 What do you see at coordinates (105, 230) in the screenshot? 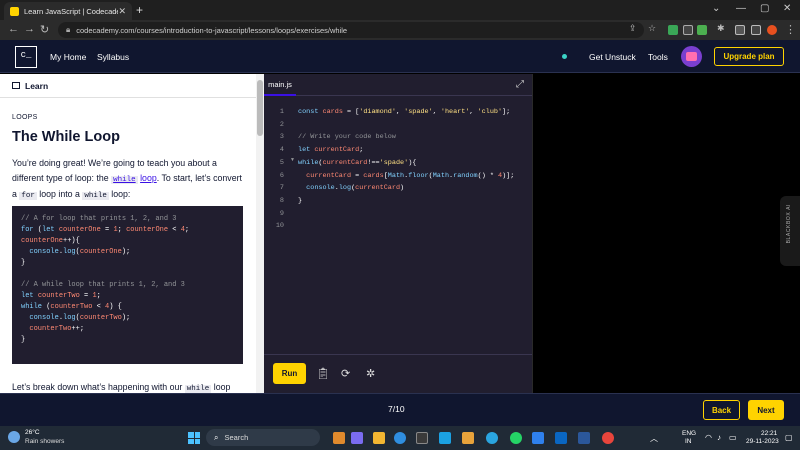
I see `example-code-line: for (let counterOne = 1; counterOne < 4;` at bounding box center [105, 230].